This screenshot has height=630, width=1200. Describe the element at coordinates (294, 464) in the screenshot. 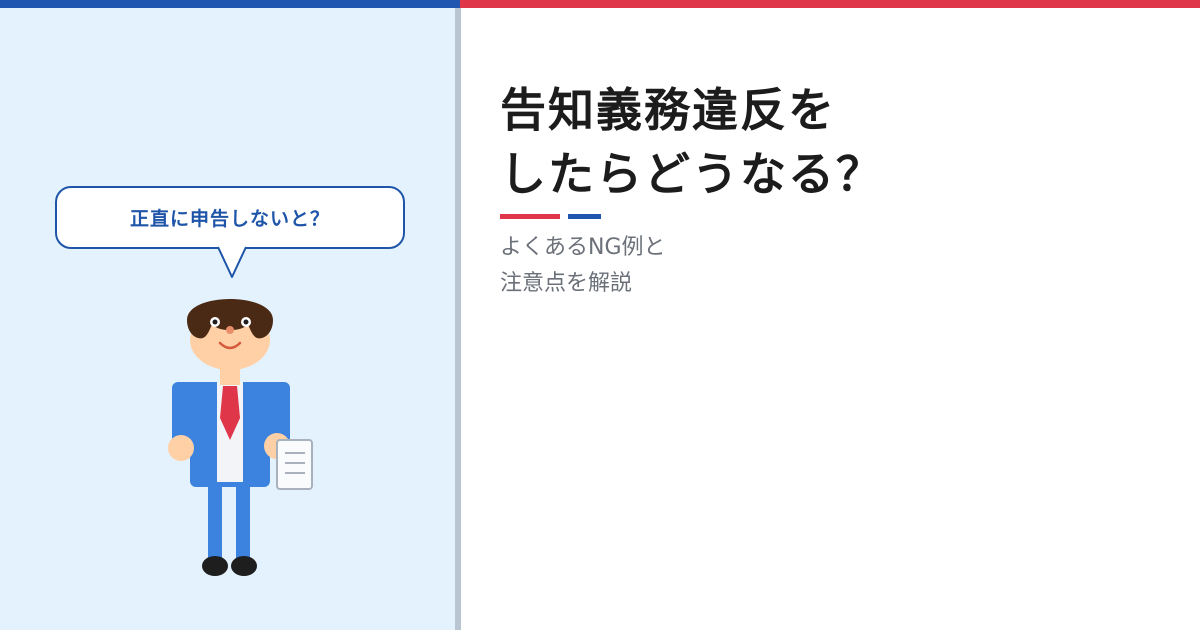

I see `document-icon` at that location.